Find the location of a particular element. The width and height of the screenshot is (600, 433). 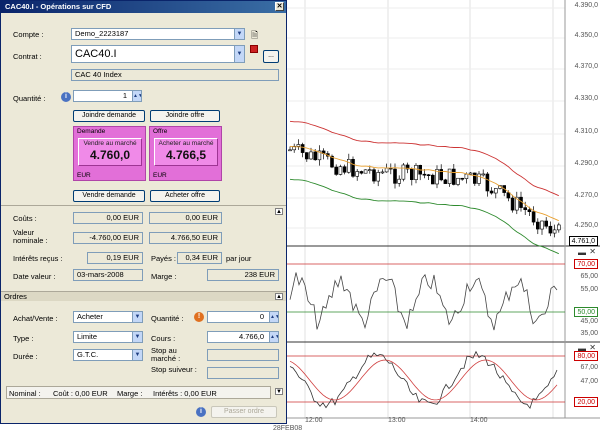

order-type-select: Limite ▼ is located at coordinates (108, 337).